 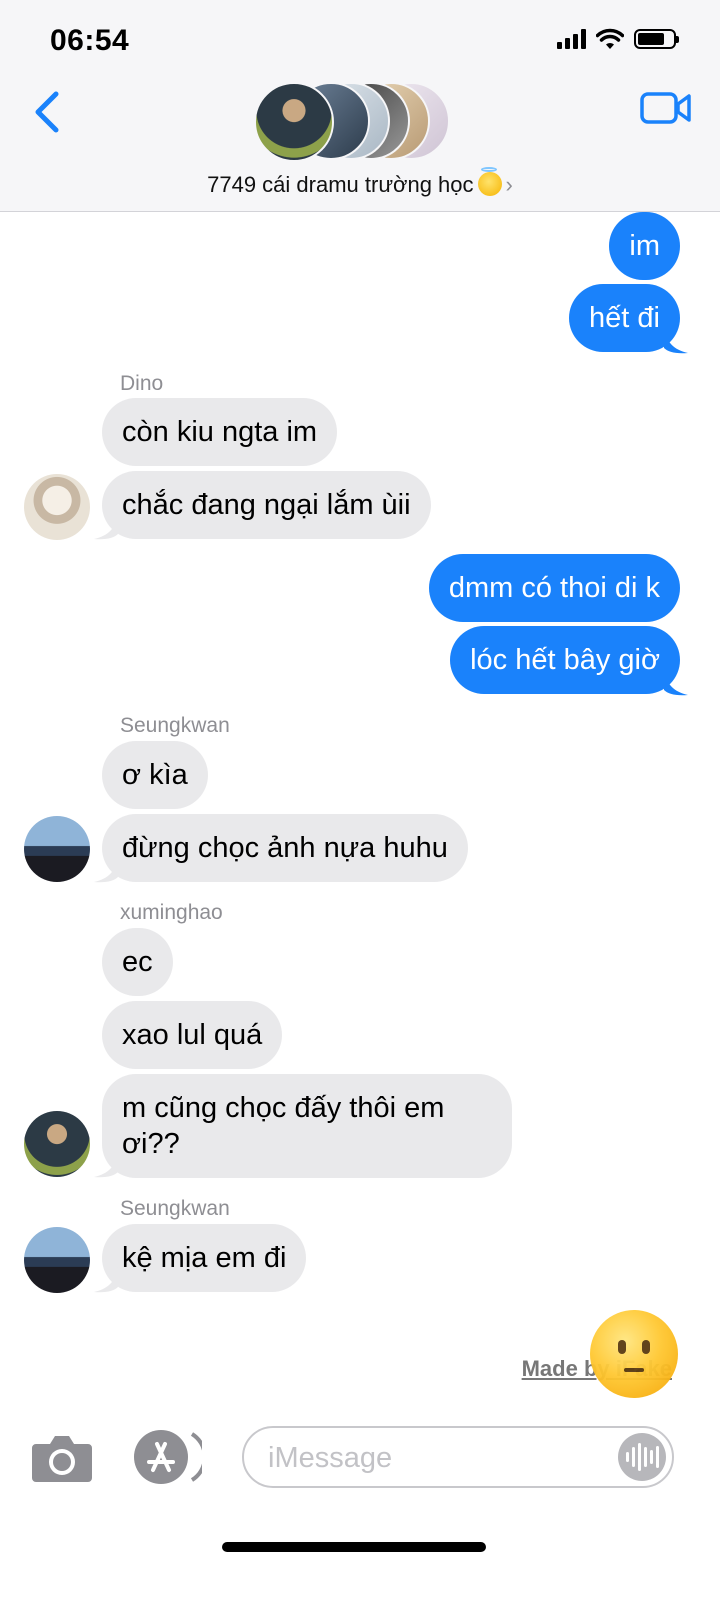 I want to click on home-indicator, so click(x=354, y=1547).